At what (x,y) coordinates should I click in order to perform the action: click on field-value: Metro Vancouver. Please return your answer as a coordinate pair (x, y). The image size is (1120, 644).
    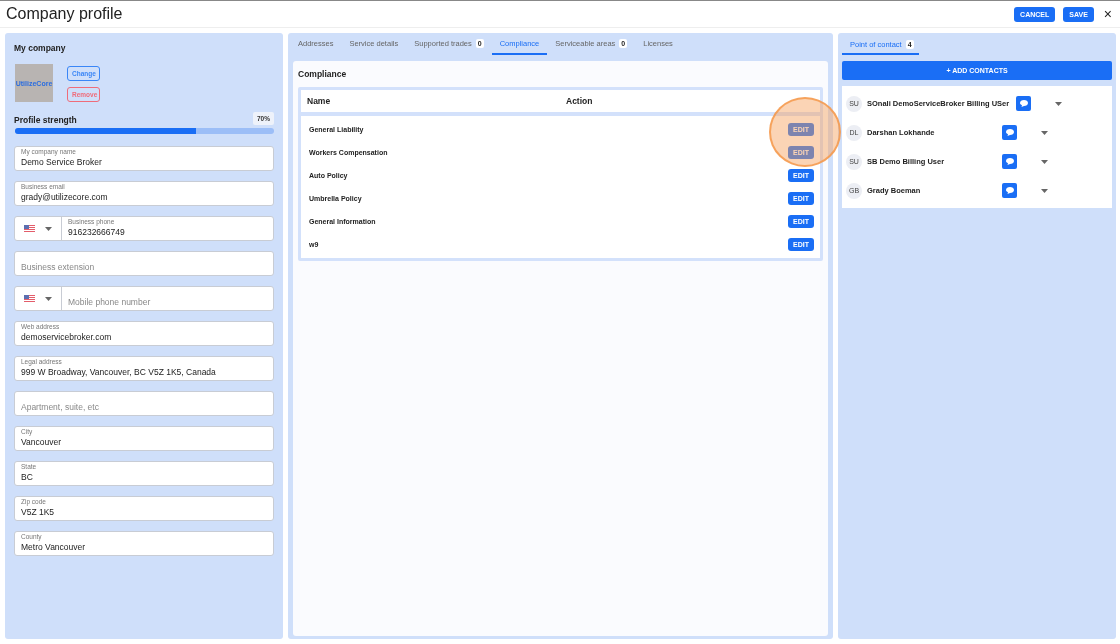
    Looking at the image, I should click on (53, 546).